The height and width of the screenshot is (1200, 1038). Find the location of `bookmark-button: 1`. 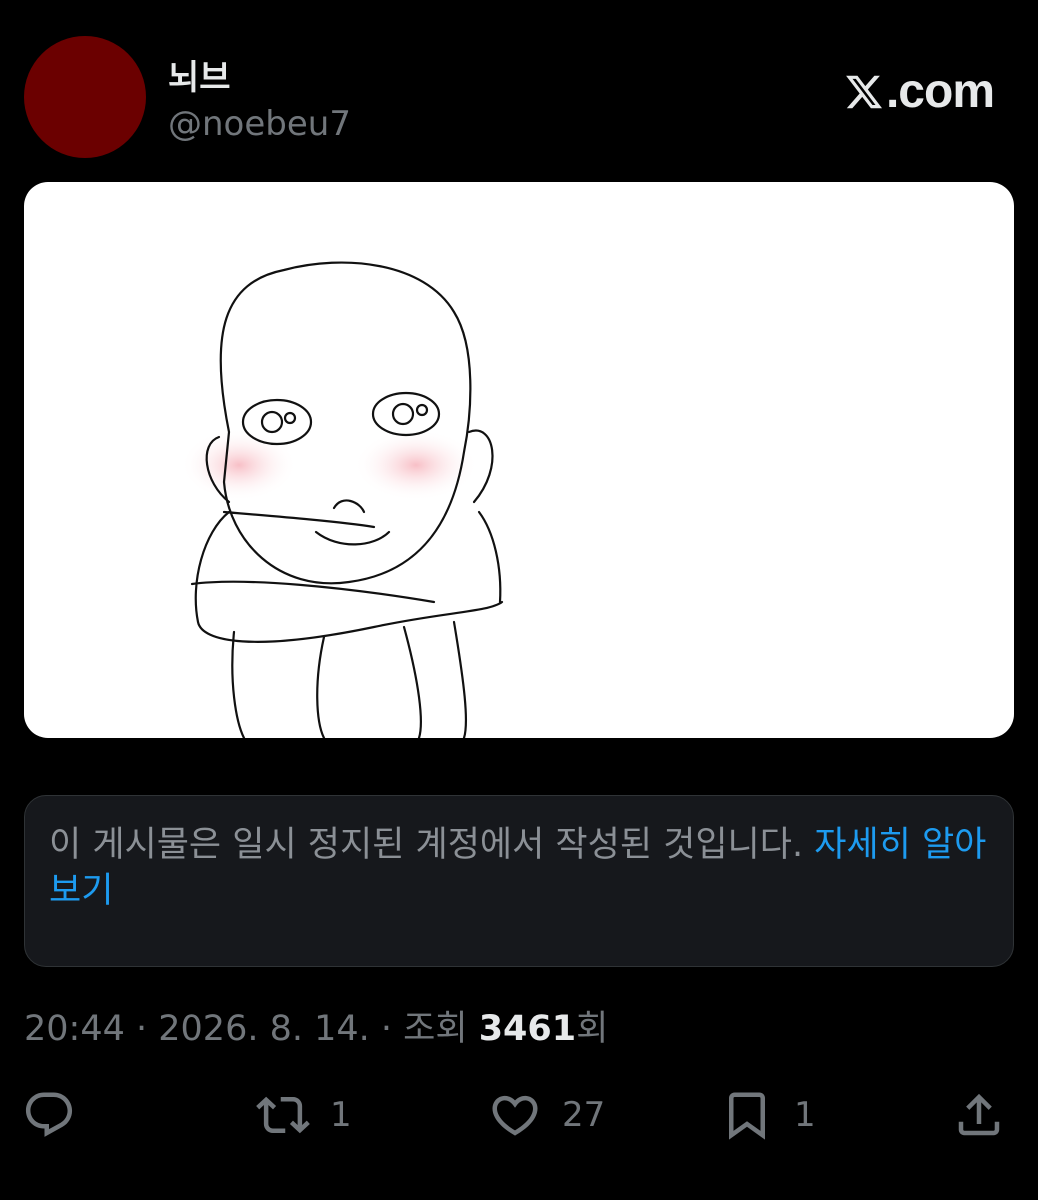

bookmark-button: 1 is located at coordinates (768, 1115).